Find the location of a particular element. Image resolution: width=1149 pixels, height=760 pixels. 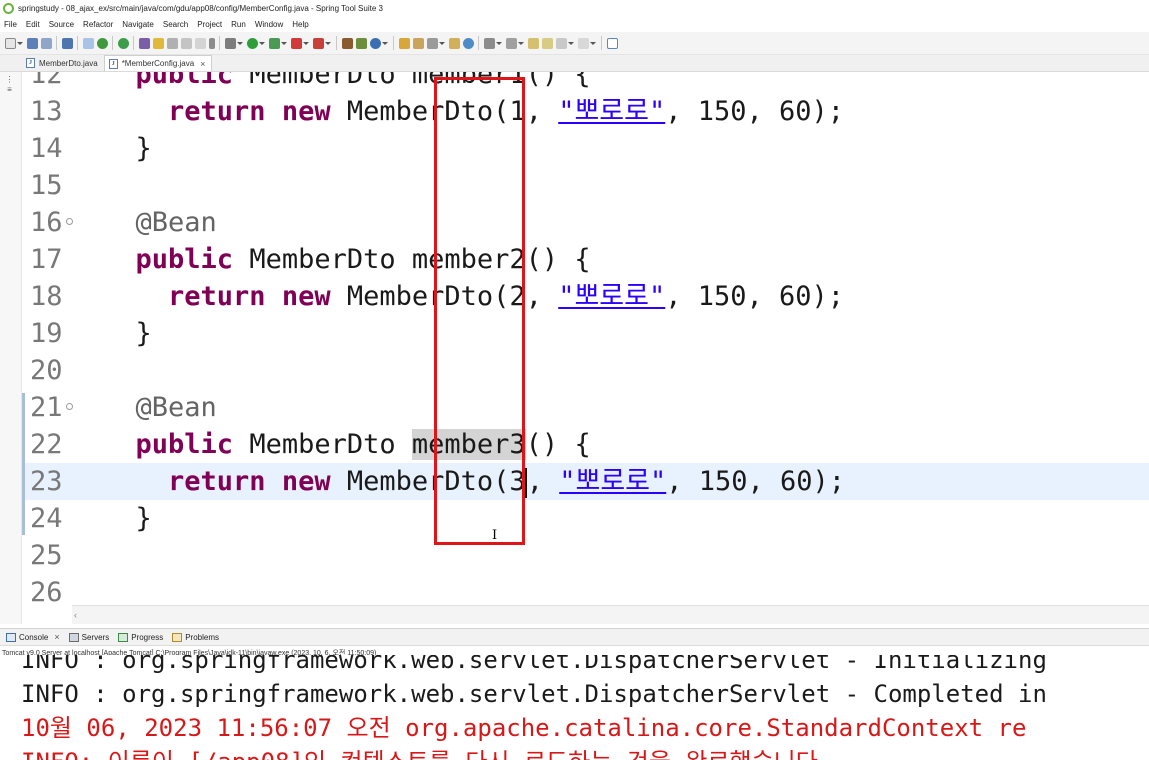

code-line: 12 public MemberDto member1() { is located at coordinates (585, 82).